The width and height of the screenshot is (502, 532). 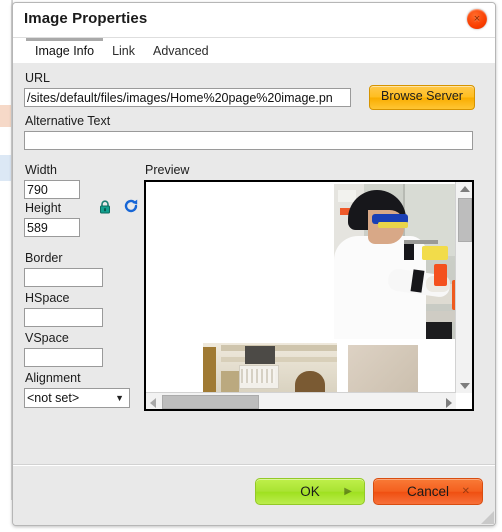 I want to click on scroll-up-arrow-icon, so click(x=465, y=189).